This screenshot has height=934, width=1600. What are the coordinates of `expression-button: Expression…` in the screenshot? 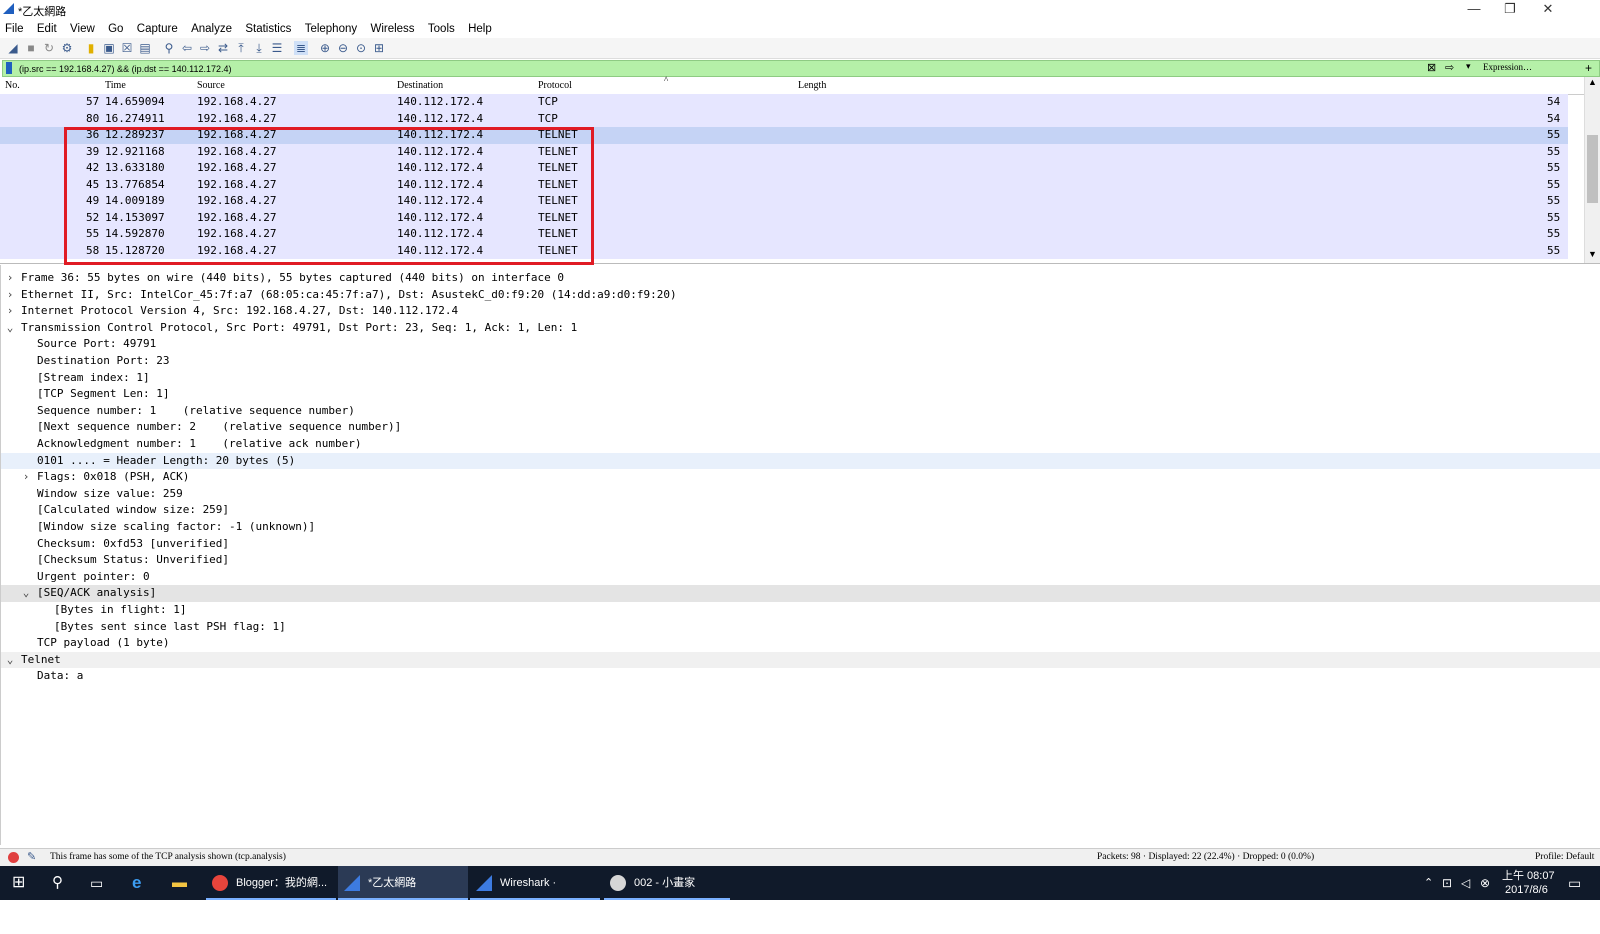 It's located at (1507, 67).